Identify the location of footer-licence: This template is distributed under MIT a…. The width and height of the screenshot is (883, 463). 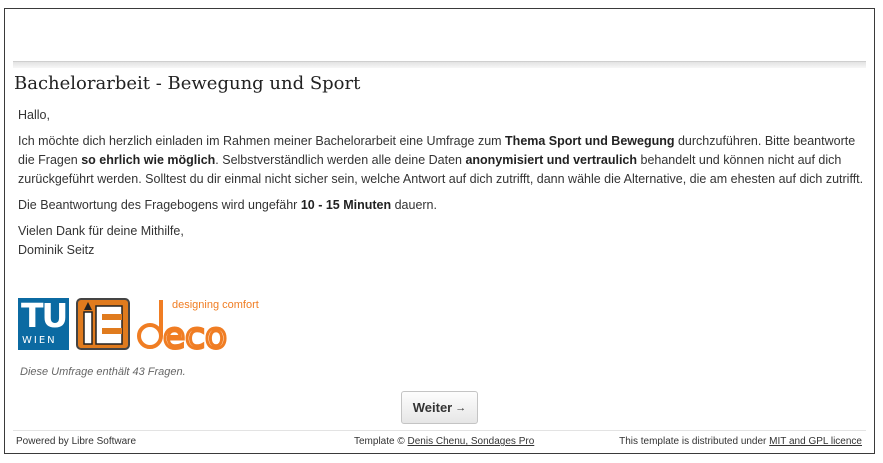
(740, 441).